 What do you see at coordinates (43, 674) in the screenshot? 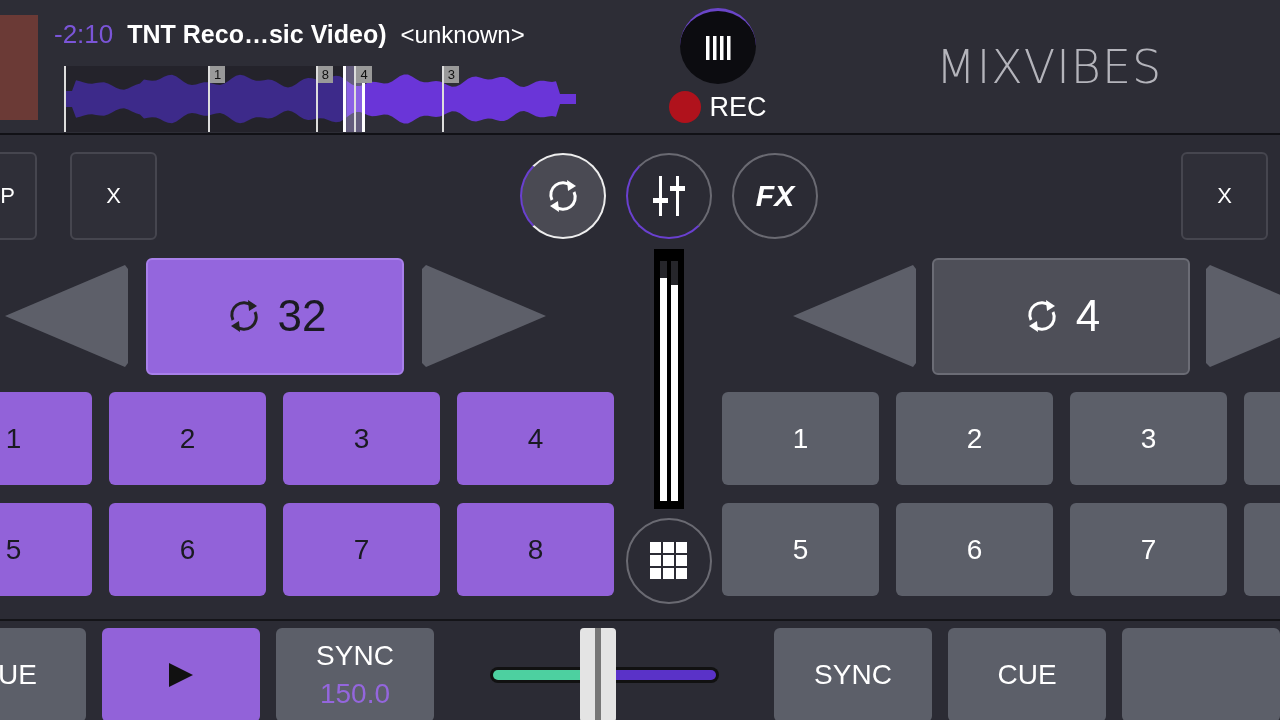
I see `cue-button: UE` at bounding box center [43, 674].